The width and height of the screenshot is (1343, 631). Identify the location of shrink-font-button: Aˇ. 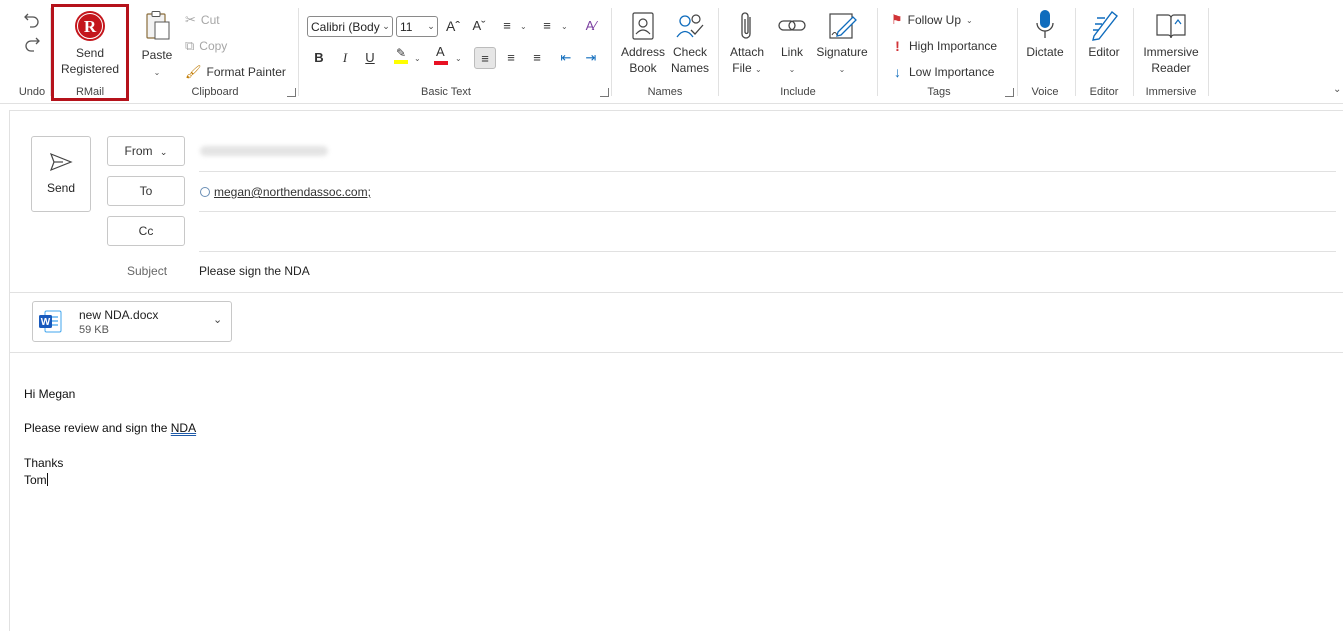
(479, 26).